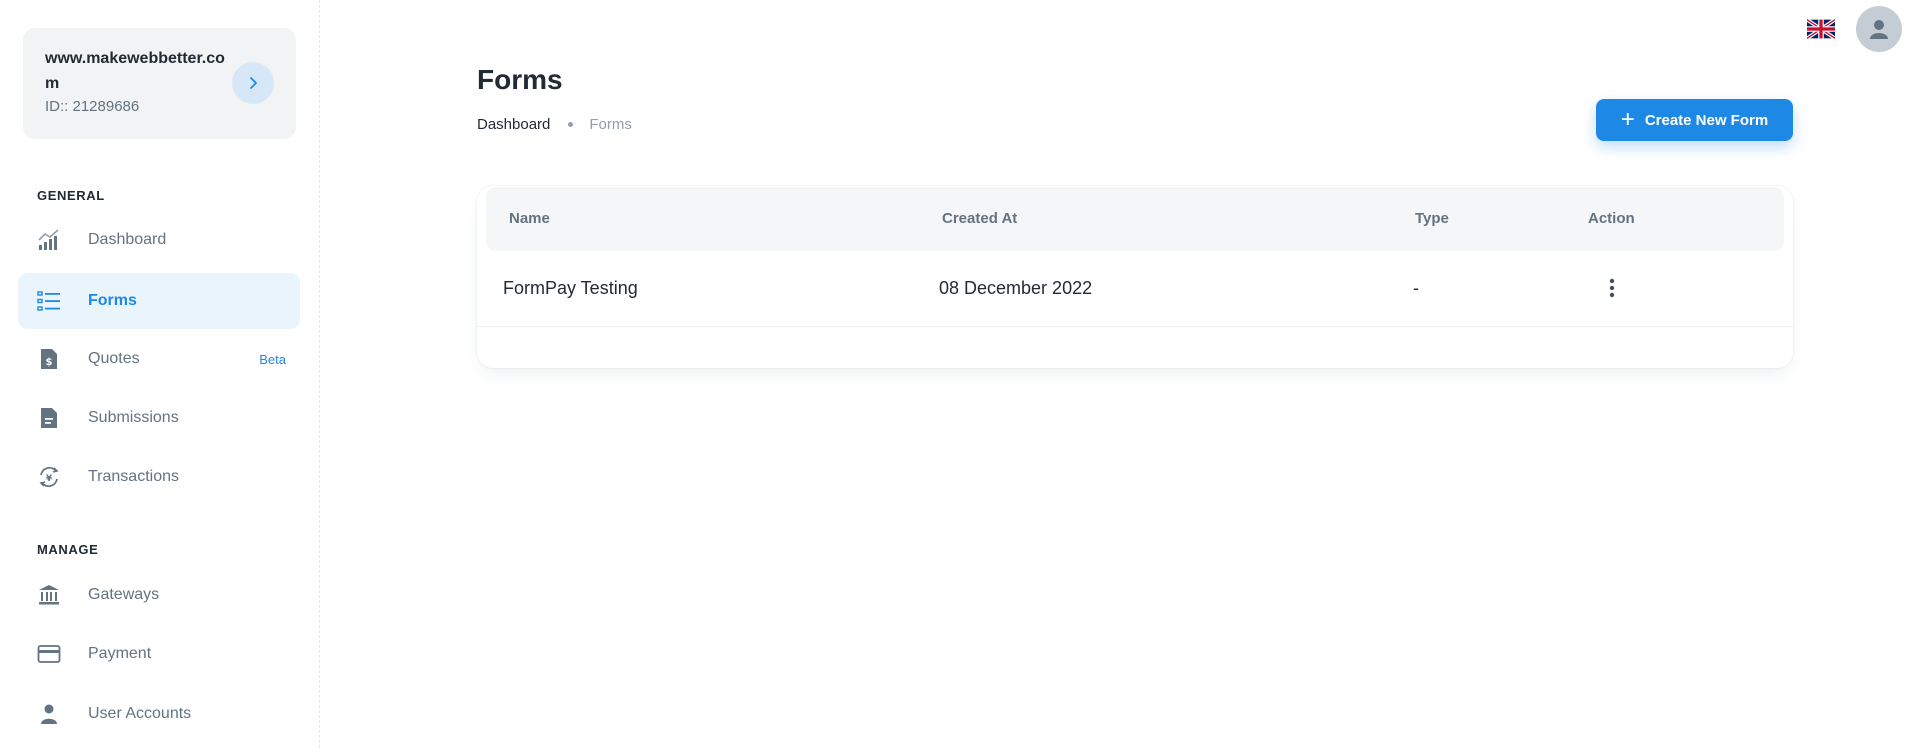  What do you see at coordinates (554, 124) in the screenshot?
I see `breadcrumb: Dashboard Forms` at bounding box center [554, 124].